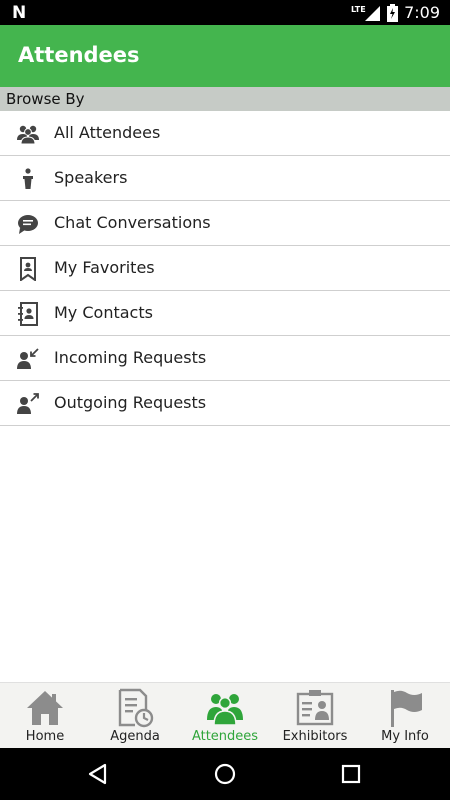 This screenshot has height=800, width=450. I want to click on status-bar: N LTE 7:09, so click(225, 12).